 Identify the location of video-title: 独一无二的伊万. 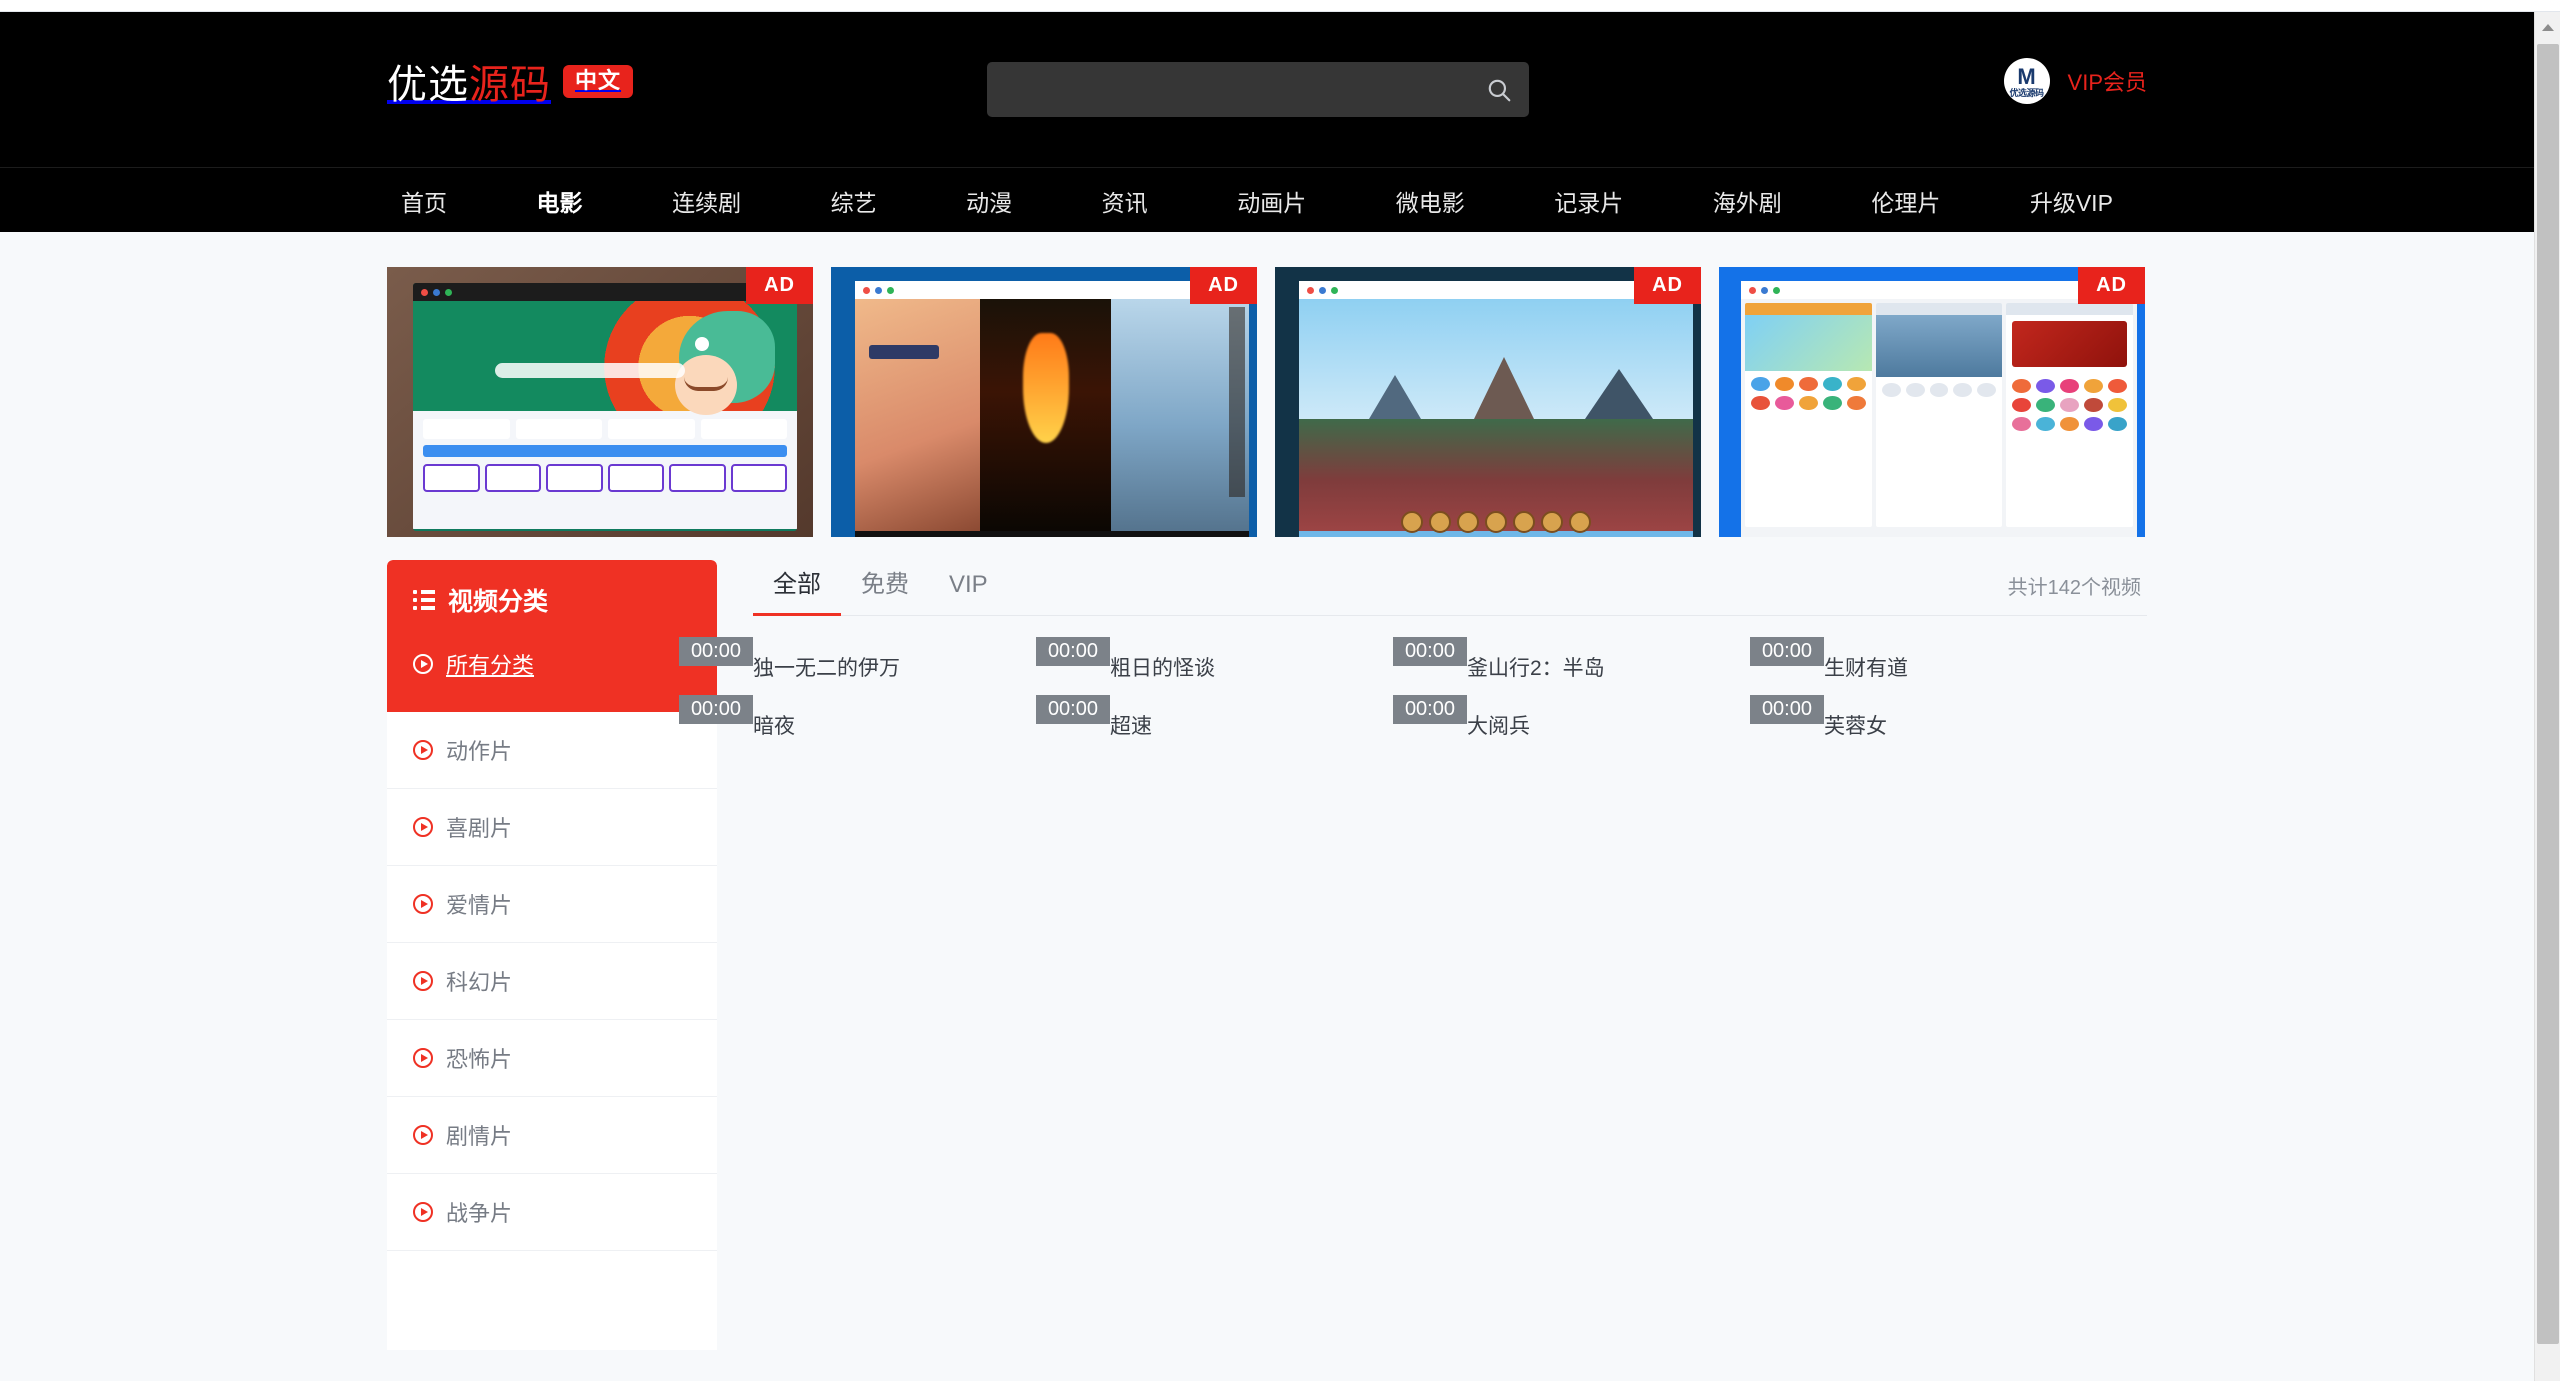
(826, 668).